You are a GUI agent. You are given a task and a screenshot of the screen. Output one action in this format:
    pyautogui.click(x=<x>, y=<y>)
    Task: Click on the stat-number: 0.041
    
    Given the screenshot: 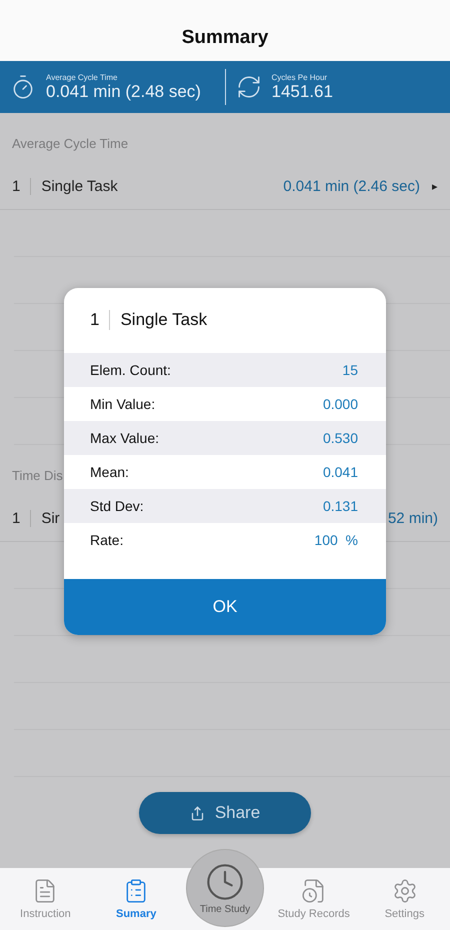 What is the action you would take?
    pyautogui.click(x=340, y=472)
    